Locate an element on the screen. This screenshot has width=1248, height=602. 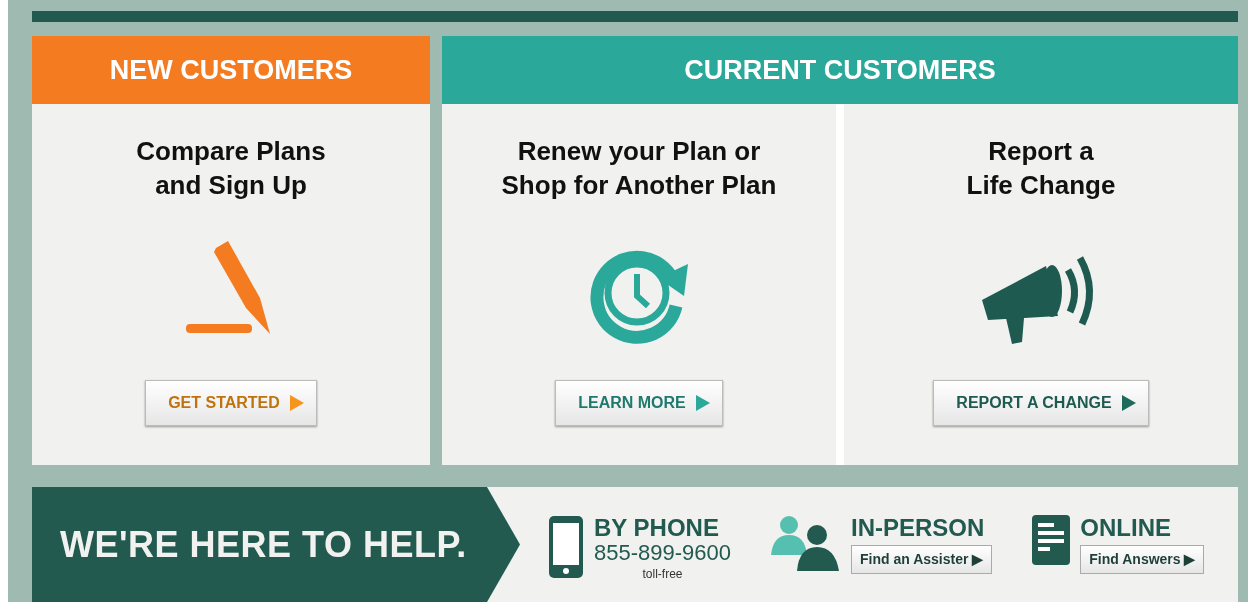
section-header: NEW CUSTOMERS is located at coordinates (231, 70).